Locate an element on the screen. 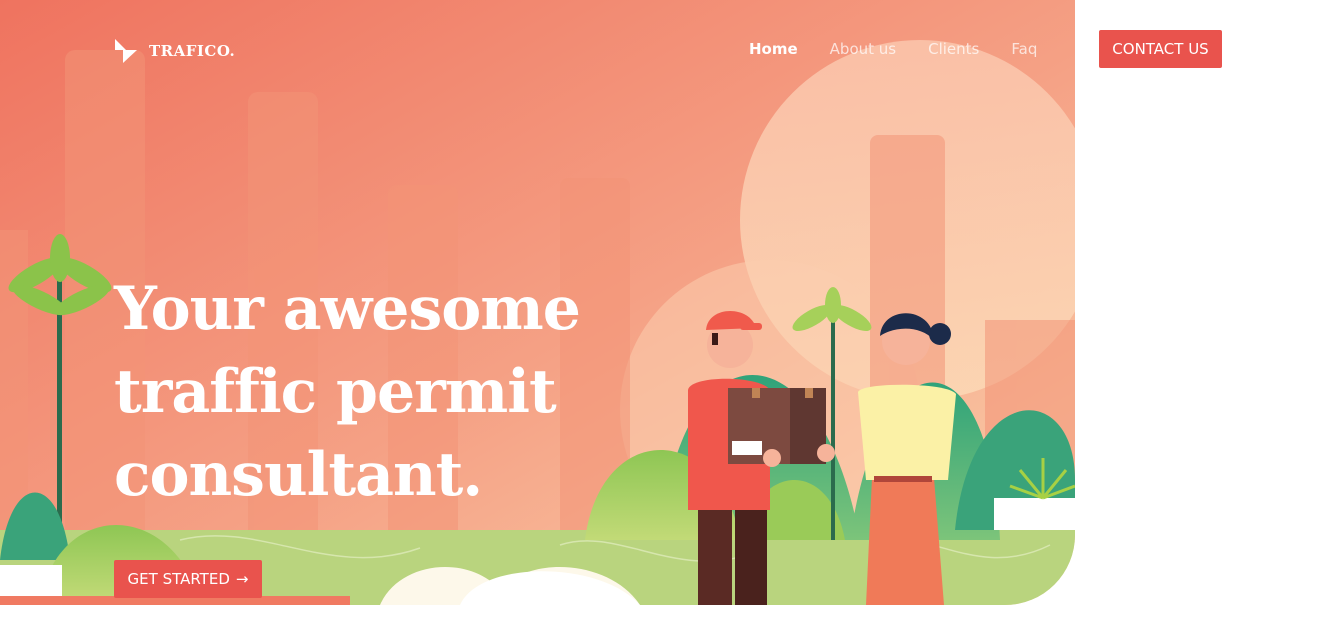 The image size is (1333, 619). nav-item-clients: Clients is located at coordinates (953, 49).